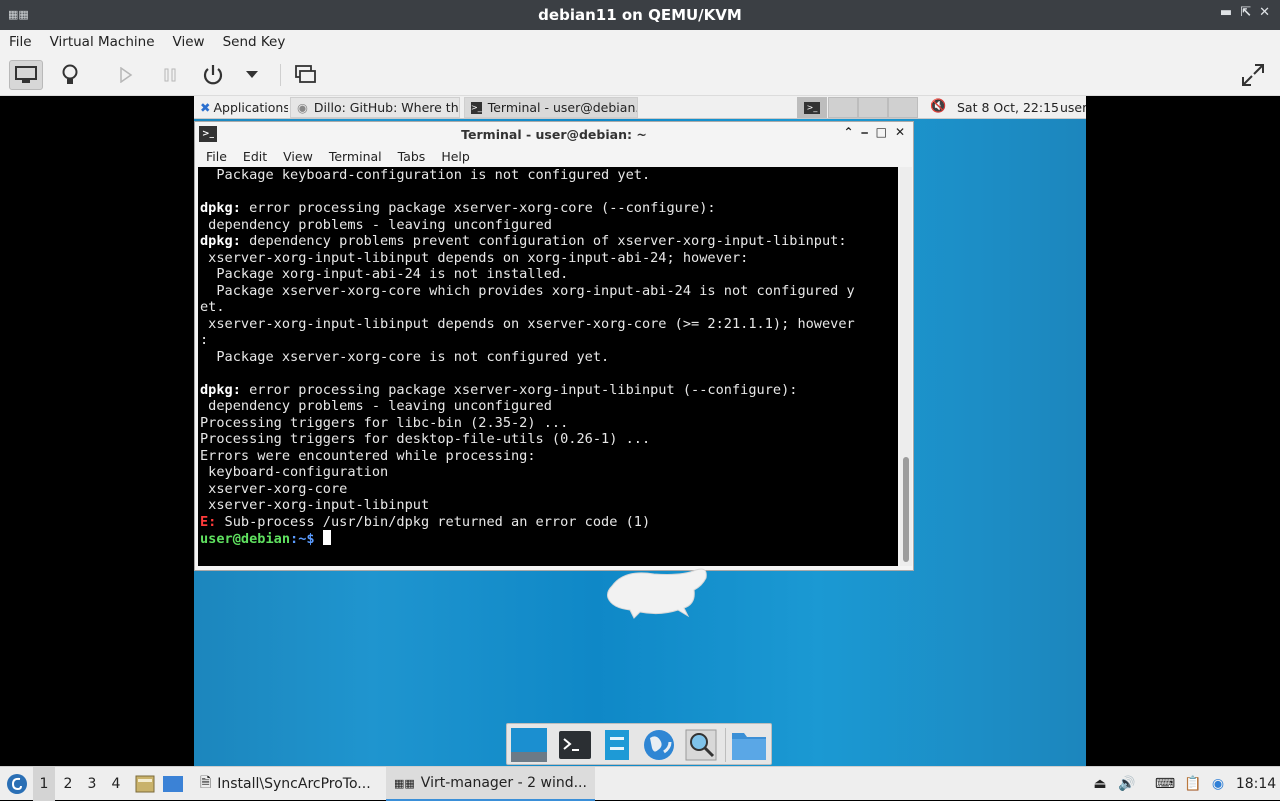  I want to click on workspace-3: 3, so click(92, 784).